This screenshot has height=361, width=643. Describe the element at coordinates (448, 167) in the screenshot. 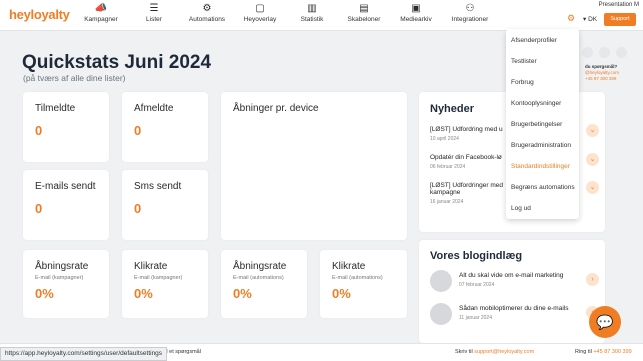

I see `news-item-date: 06 februar 2024` at that location.